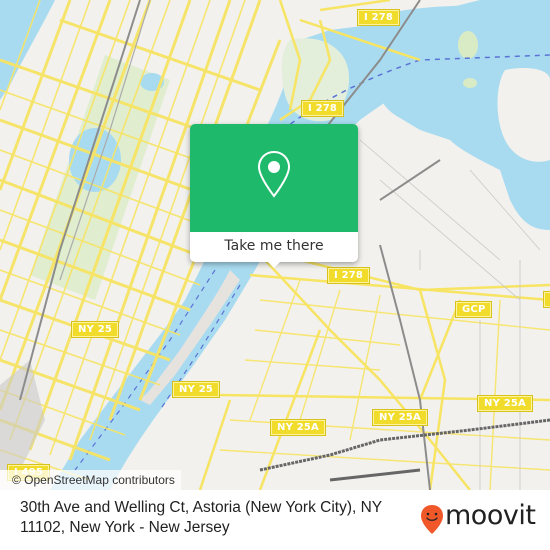  I want to click on take-me-there-button: Take me there, so click(274, 247).